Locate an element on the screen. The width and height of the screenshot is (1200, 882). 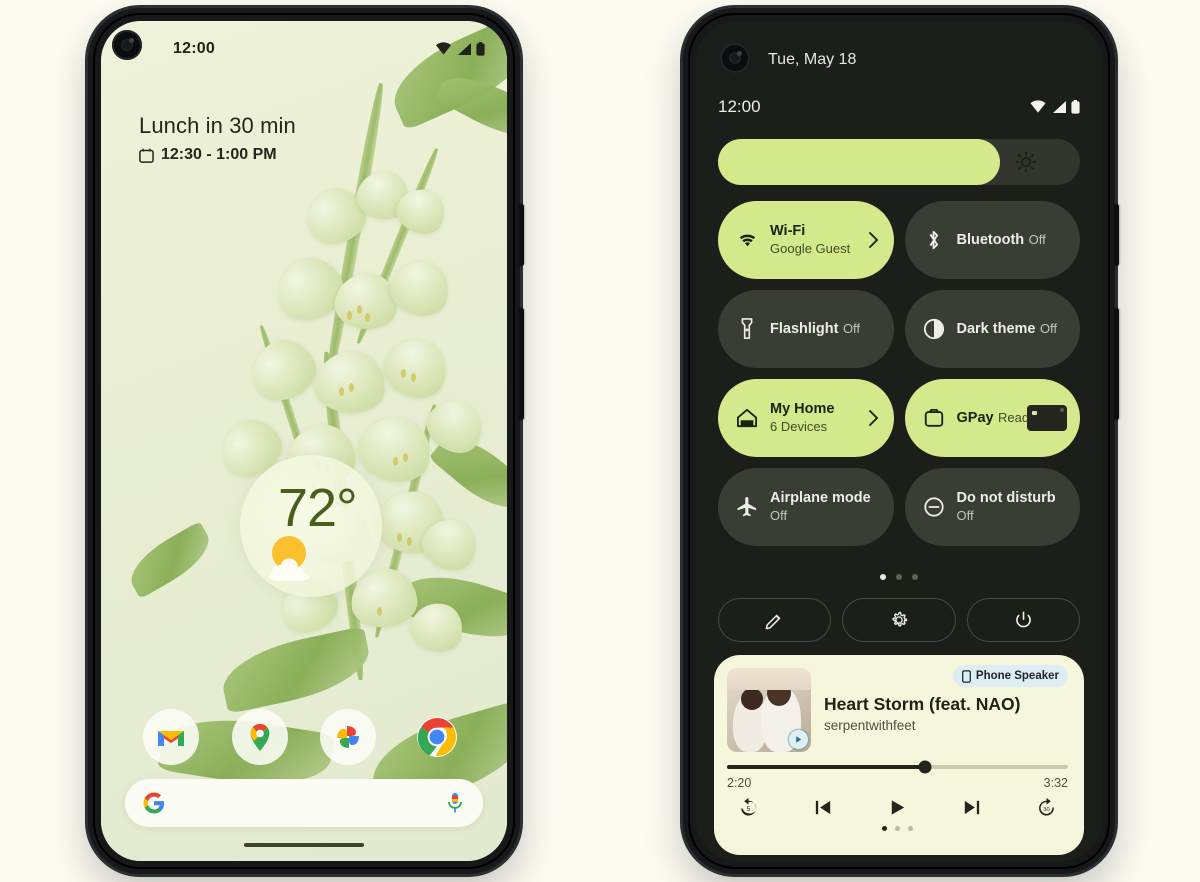
tile-text: GPay Ready is located at coordinates (996, 418).